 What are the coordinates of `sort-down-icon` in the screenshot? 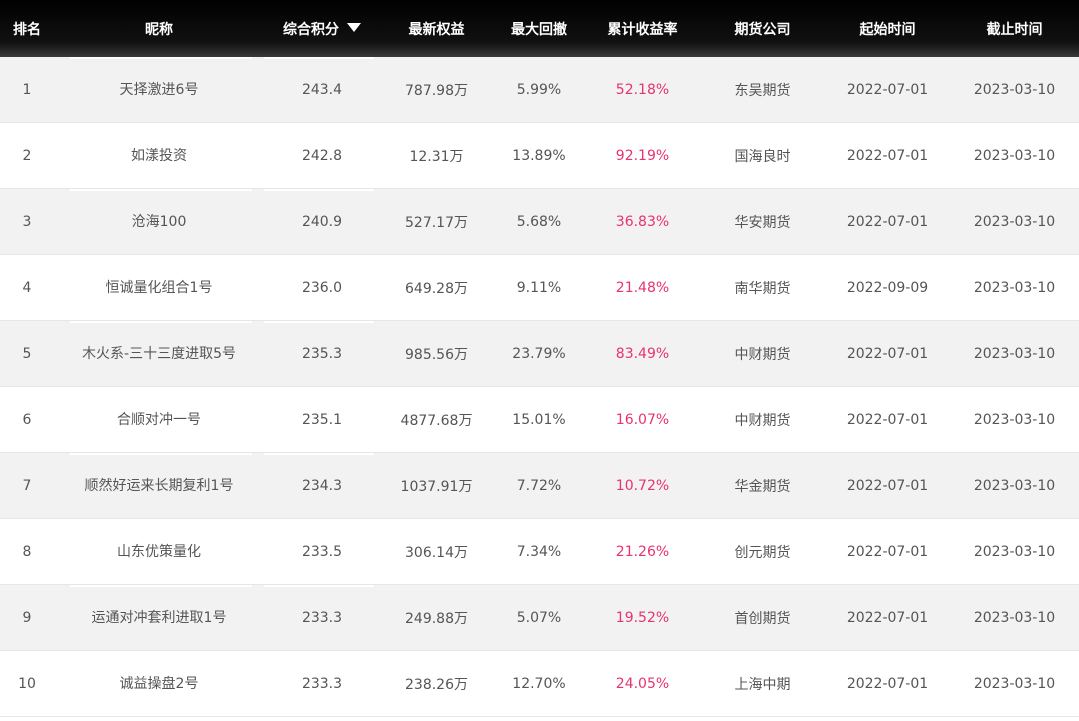 It's located at (354, 27).